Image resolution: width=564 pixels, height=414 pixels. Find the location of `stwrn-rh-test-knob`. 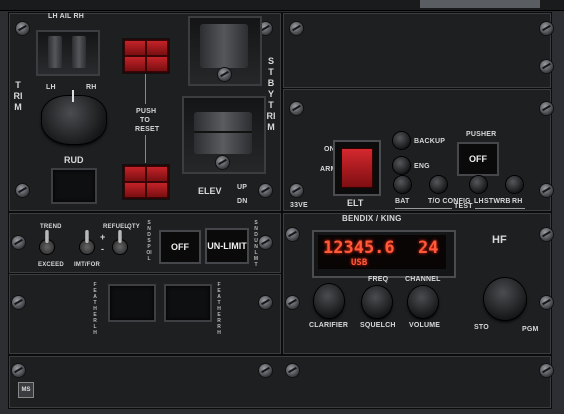

stwrn-rh-test-knob is located at coordinates (514, 184).